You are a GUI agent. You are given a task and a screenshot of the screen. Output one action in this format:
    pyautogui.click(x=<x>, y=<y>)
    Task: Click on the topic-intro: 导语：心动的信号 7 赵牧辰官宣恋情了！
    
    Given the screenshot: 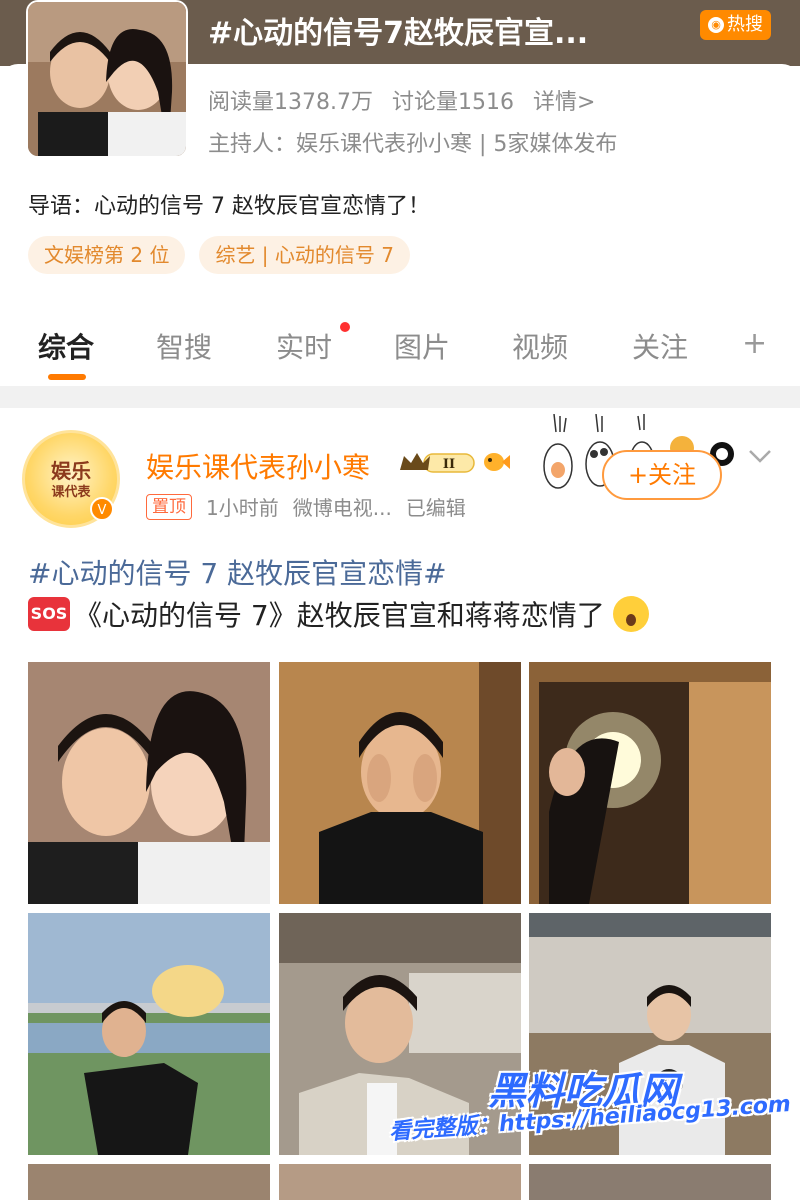 What is the action you would take?
    pyautogui.click(x=229, y=206)
    